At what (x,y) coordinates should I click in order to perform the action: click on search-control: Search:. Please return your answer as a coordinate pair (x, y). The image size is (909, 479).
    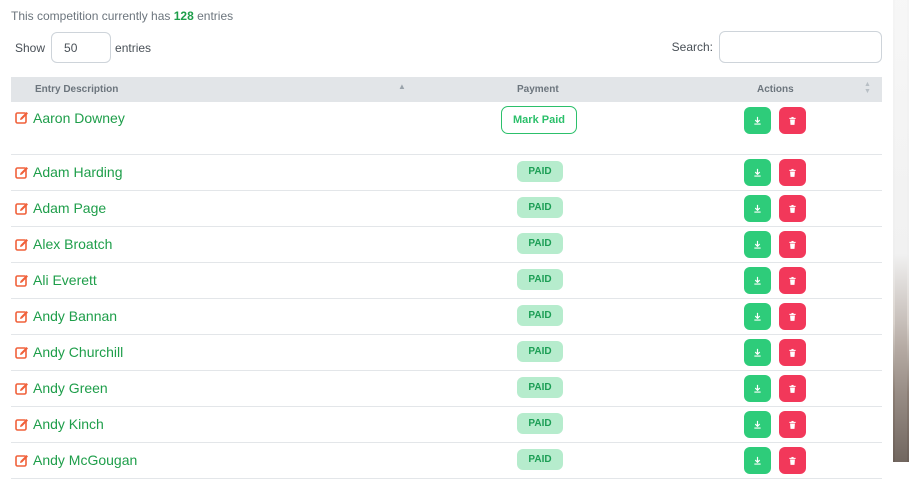
    Looking at the image, I should click on (777, 47).